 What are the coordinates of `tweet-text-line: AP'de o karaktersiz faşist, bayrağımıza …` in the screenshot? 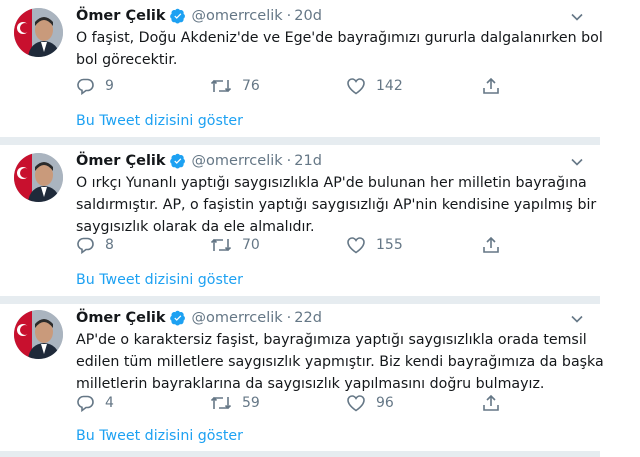 It's located at (331, 340).